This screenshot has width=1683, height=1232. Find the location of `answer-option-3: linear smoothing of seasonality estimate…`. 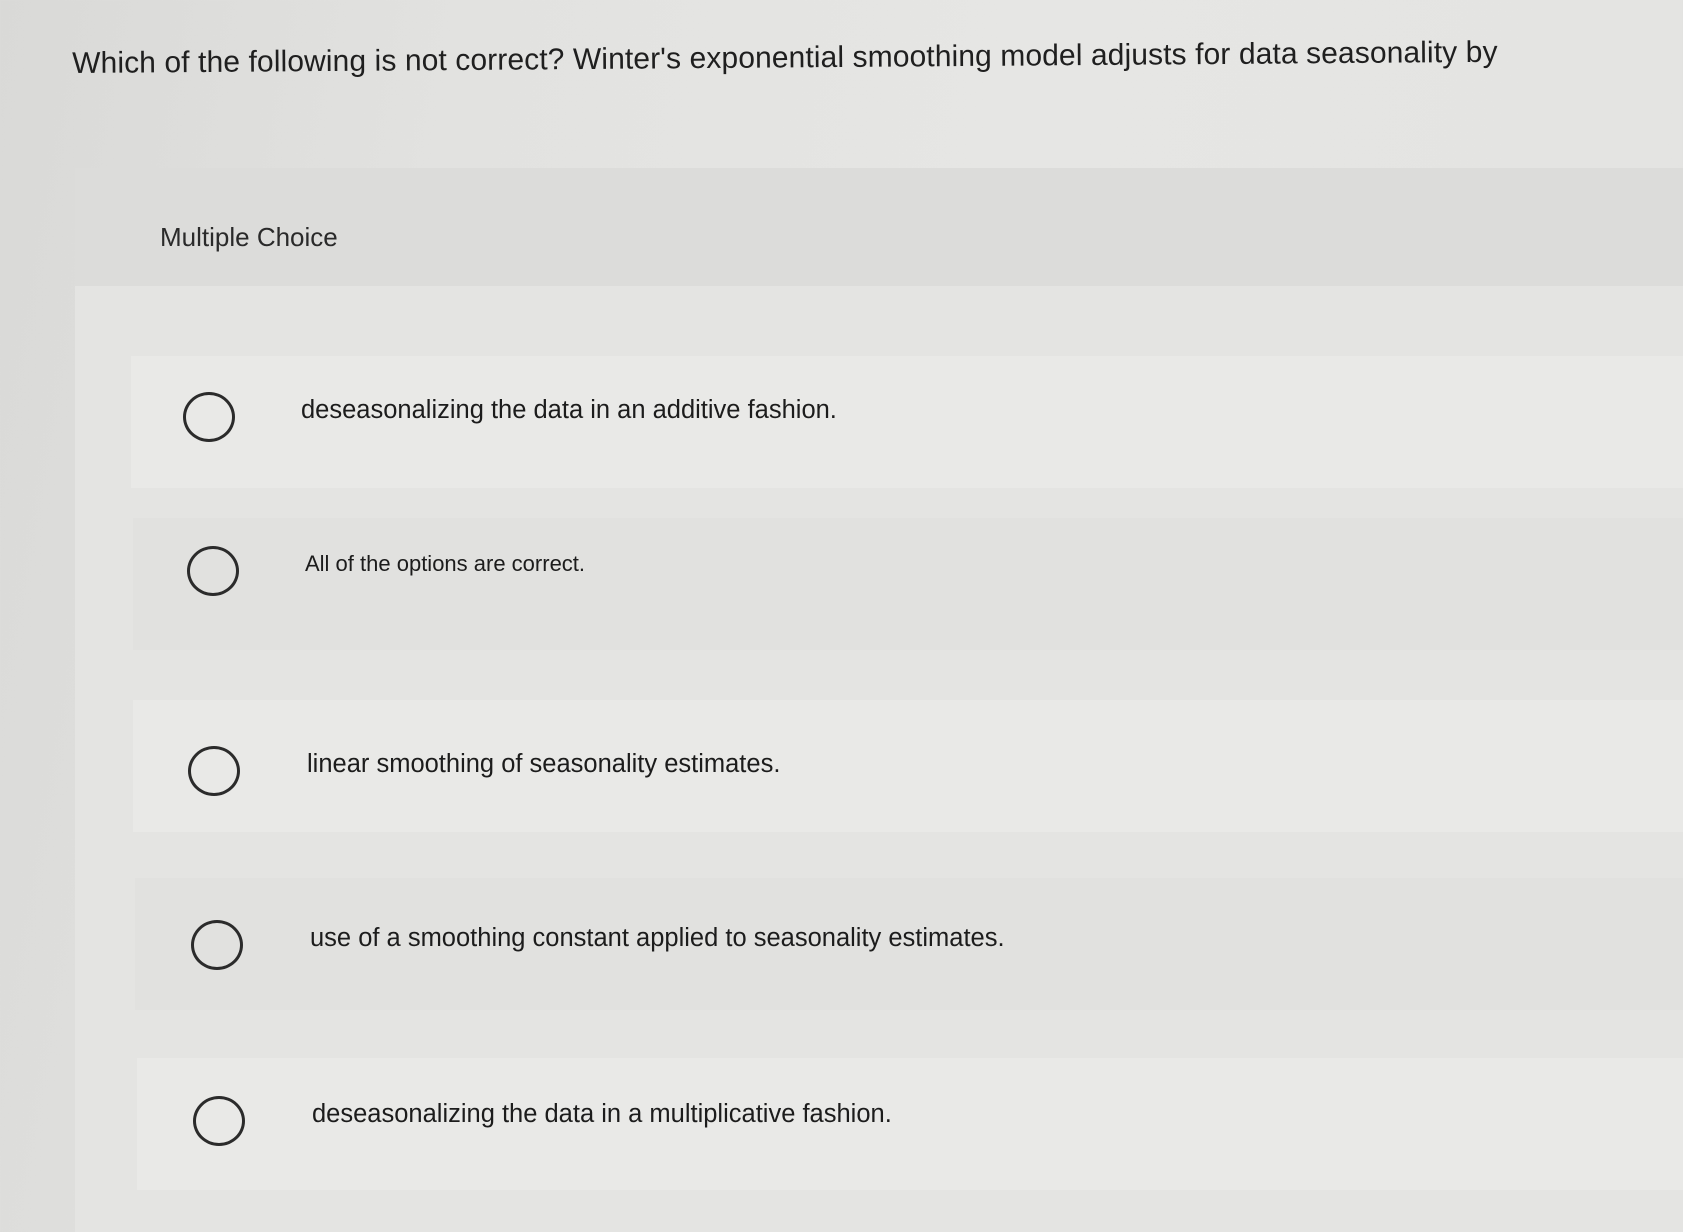

answer-option-3: linear smoothing of seasonality estimate… is located at coordinates (908, 766).